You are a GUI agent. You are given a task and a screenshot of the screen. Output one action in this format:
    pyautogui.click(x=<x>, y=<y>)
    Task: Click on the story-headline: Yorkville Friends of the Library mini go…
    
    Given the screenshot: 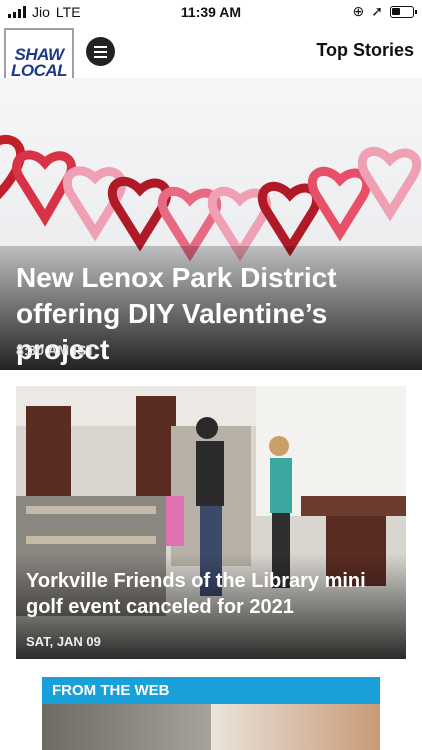 What is the action you would take?
    pyautogui.click(x=212, y=594)
    